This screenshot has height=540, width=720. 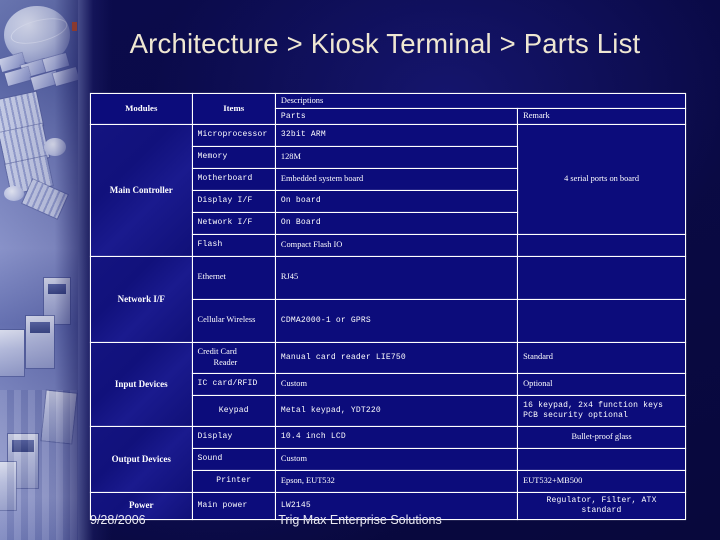 What do you see at coordinates (396, 135) in the screenshot?
I see `parts-microprocessor: 32bit ARM` at bounding box center [396, 135].